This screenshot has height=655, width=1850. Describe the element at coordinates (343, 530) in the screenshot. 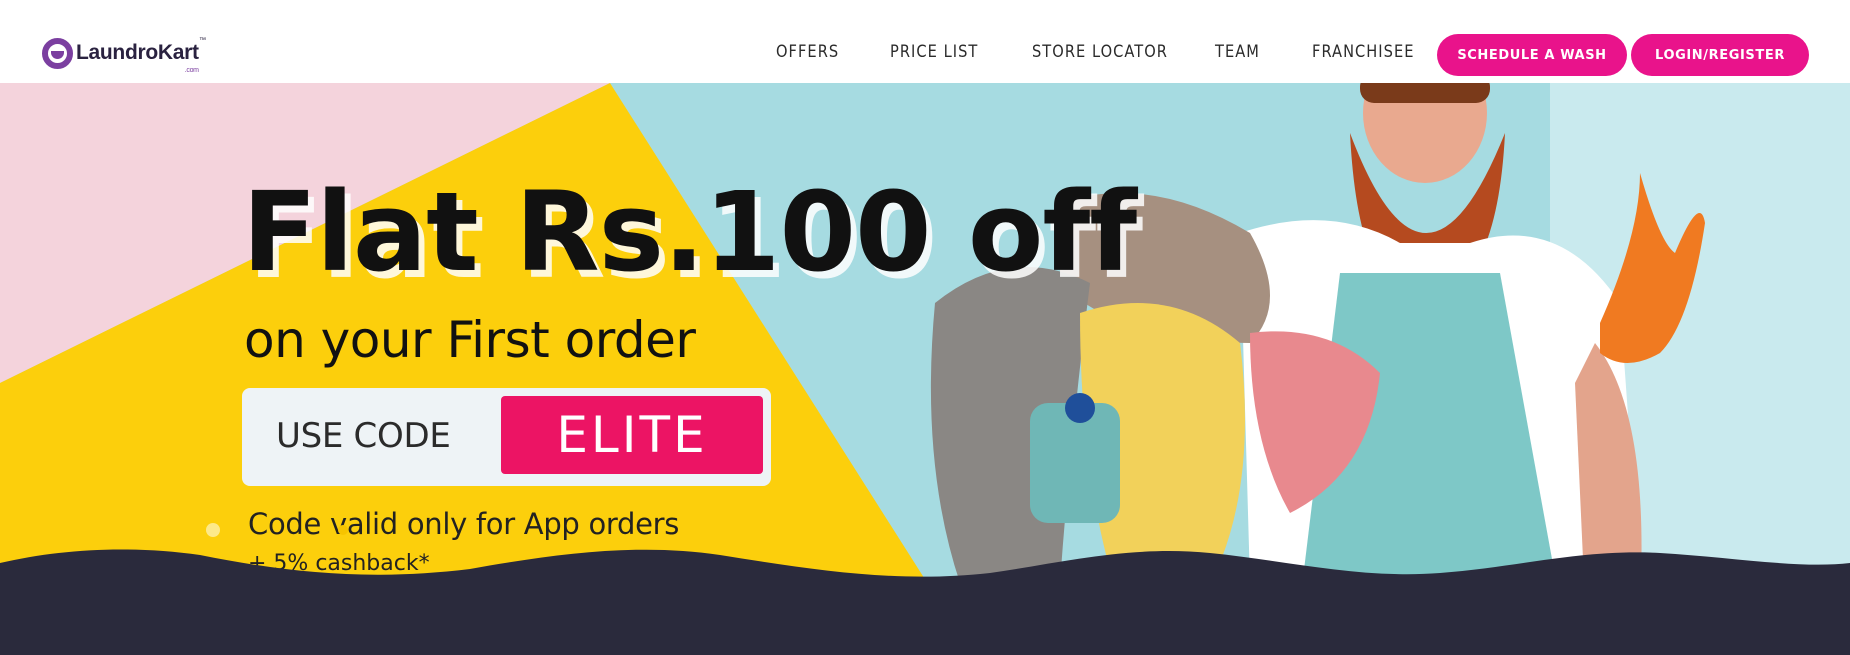

I see `carousel-dot-active` at that location.